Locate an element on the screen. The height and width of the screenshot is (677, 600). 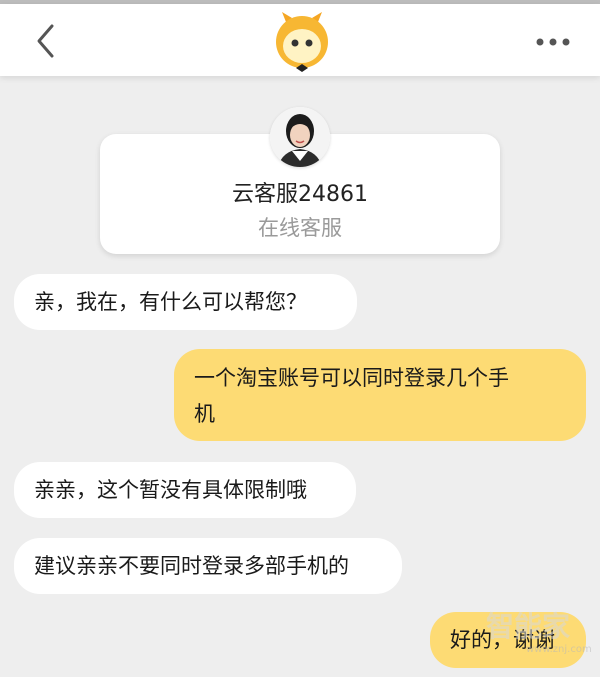
message-text-line: 一个淘宝账号可以同时登录几个手 is located at coordinates (351, 378).